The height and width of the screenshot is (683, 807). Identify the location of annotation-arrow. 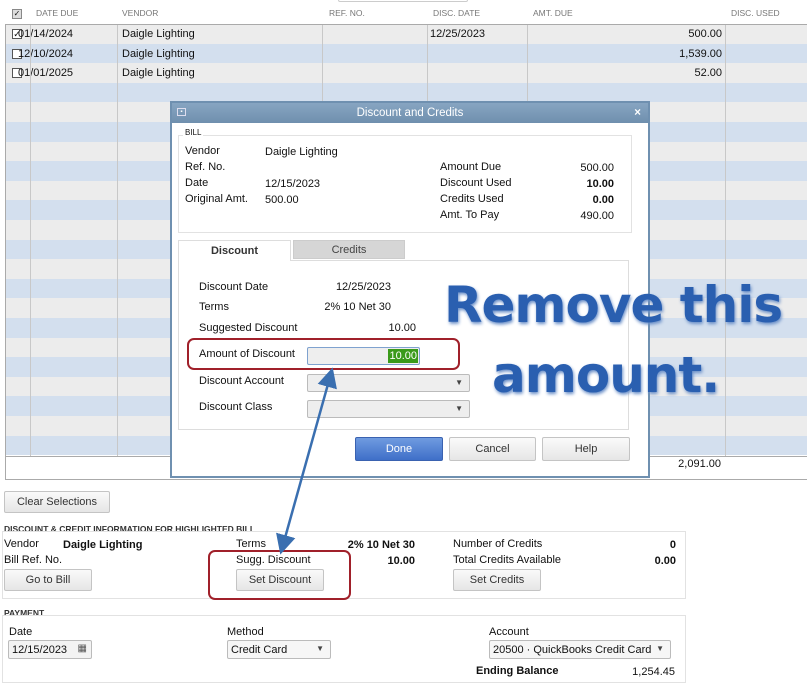
(306, 461).